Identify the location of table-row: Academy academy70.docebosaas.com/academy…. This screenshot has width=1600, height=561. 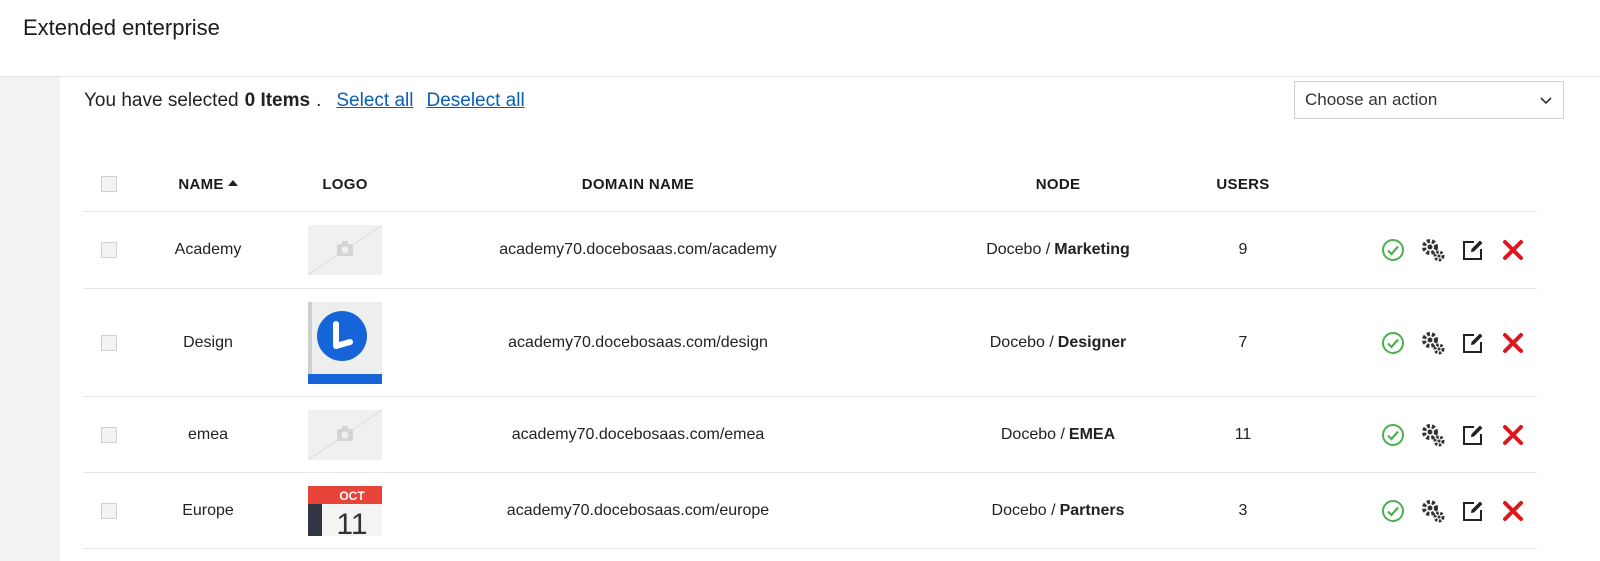
(810, 250).